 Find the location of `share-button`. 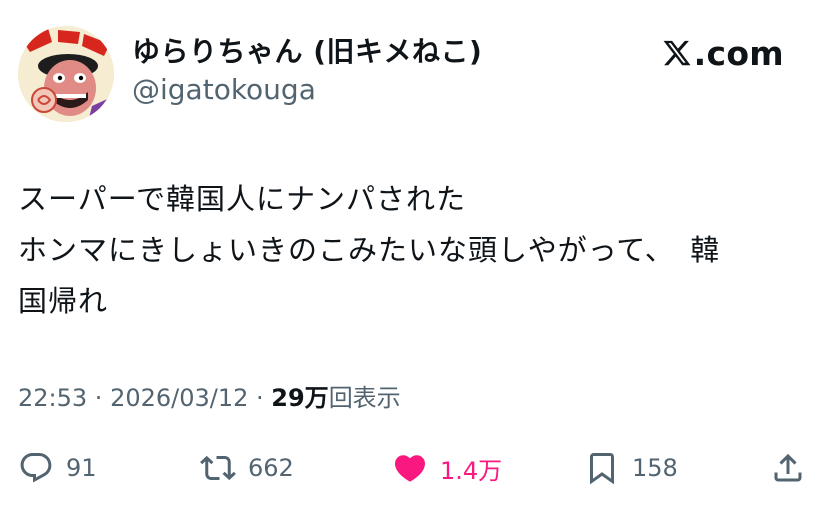

share-button is located at coordinates (788, 468).